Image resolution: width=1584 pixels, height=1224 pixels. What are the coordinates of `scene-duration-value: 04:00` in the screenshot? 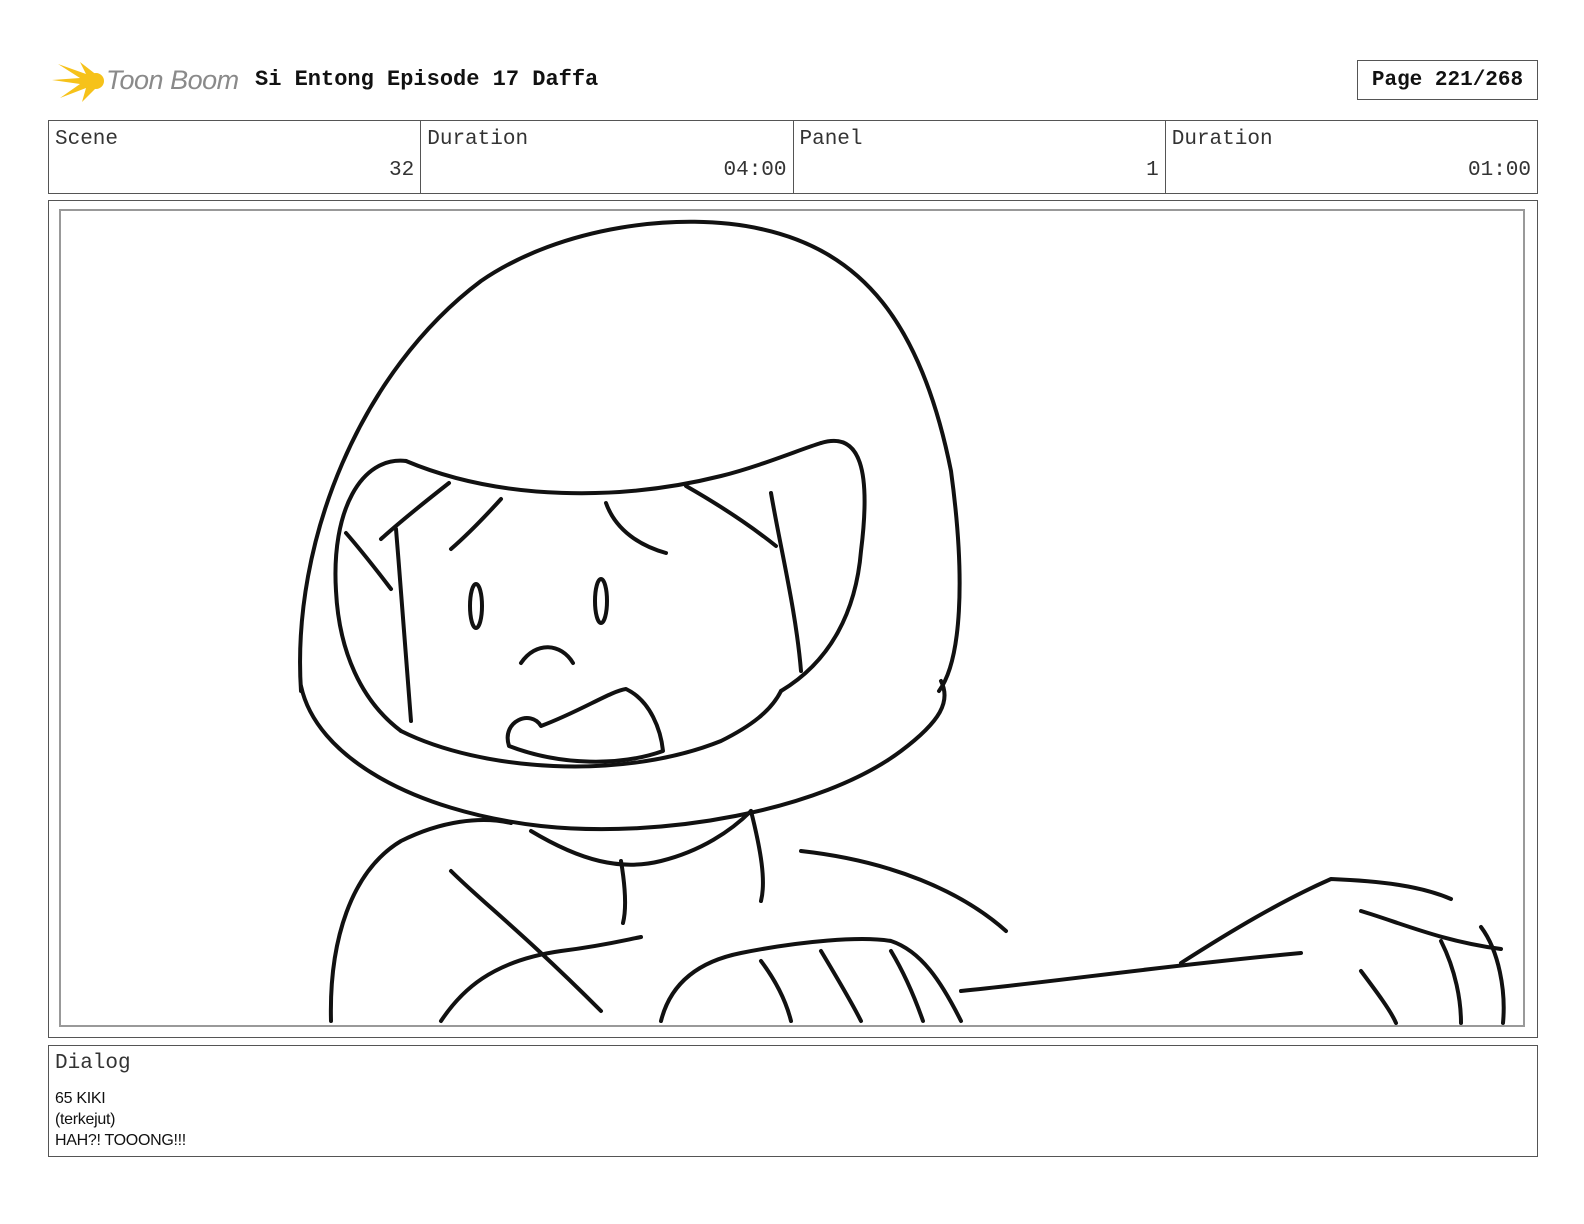 It's located at (755, 170).